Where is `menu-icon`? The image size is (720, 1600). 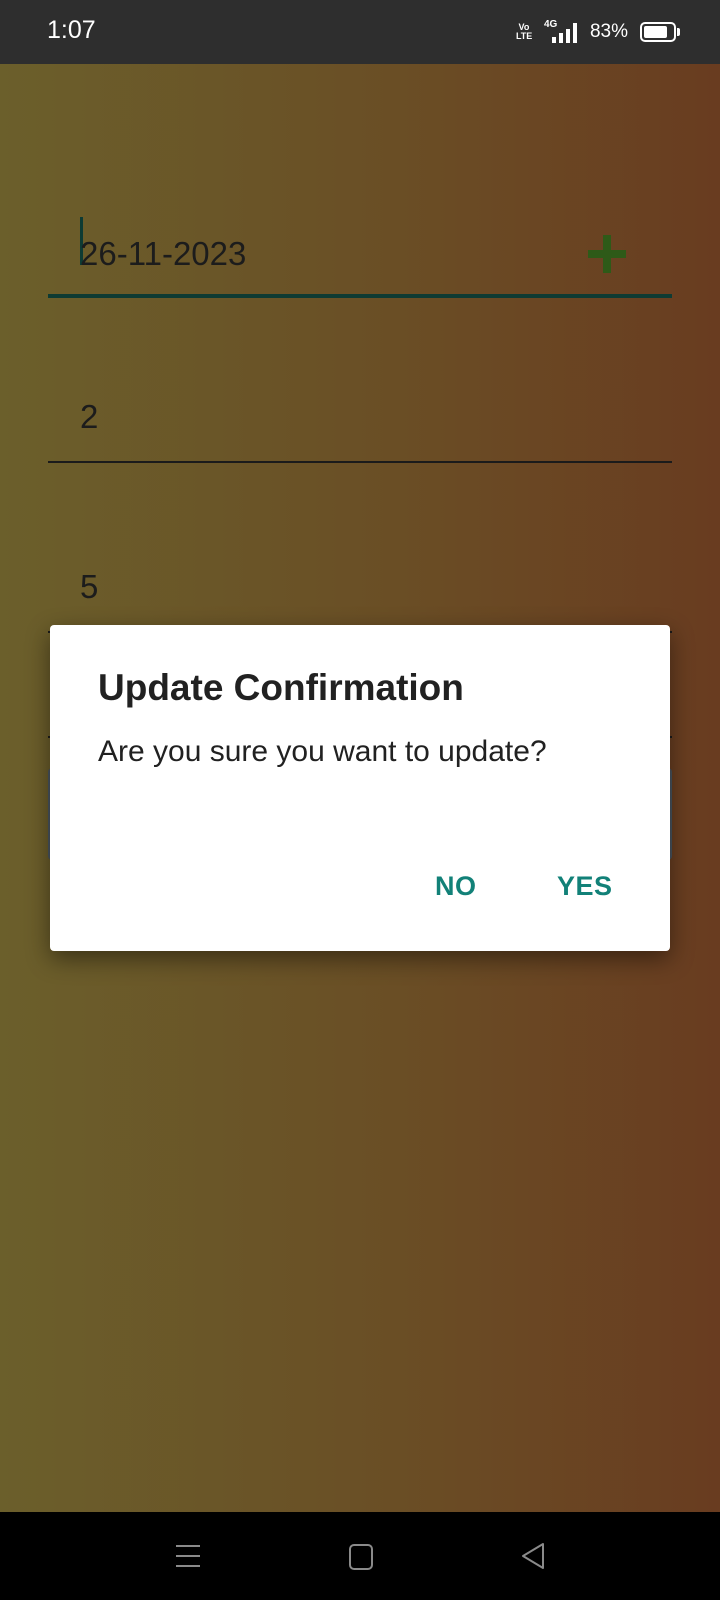
menu-icon is located at coordinates (188, 1560).